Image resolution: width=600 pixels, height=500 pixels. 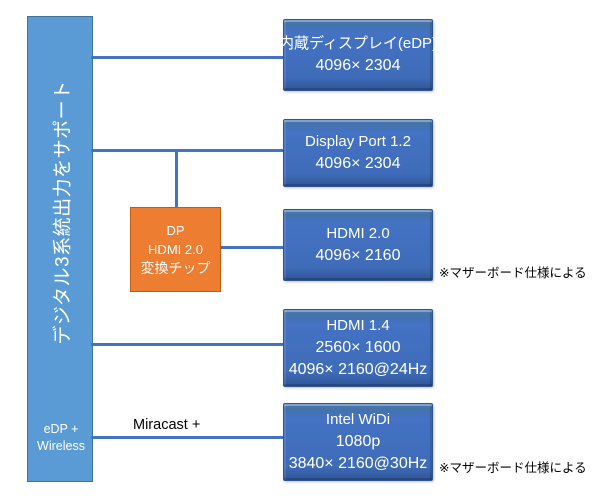 I want to click on output-box-displayport-line1: Display Port 1.2, so click(x=358, y=141).